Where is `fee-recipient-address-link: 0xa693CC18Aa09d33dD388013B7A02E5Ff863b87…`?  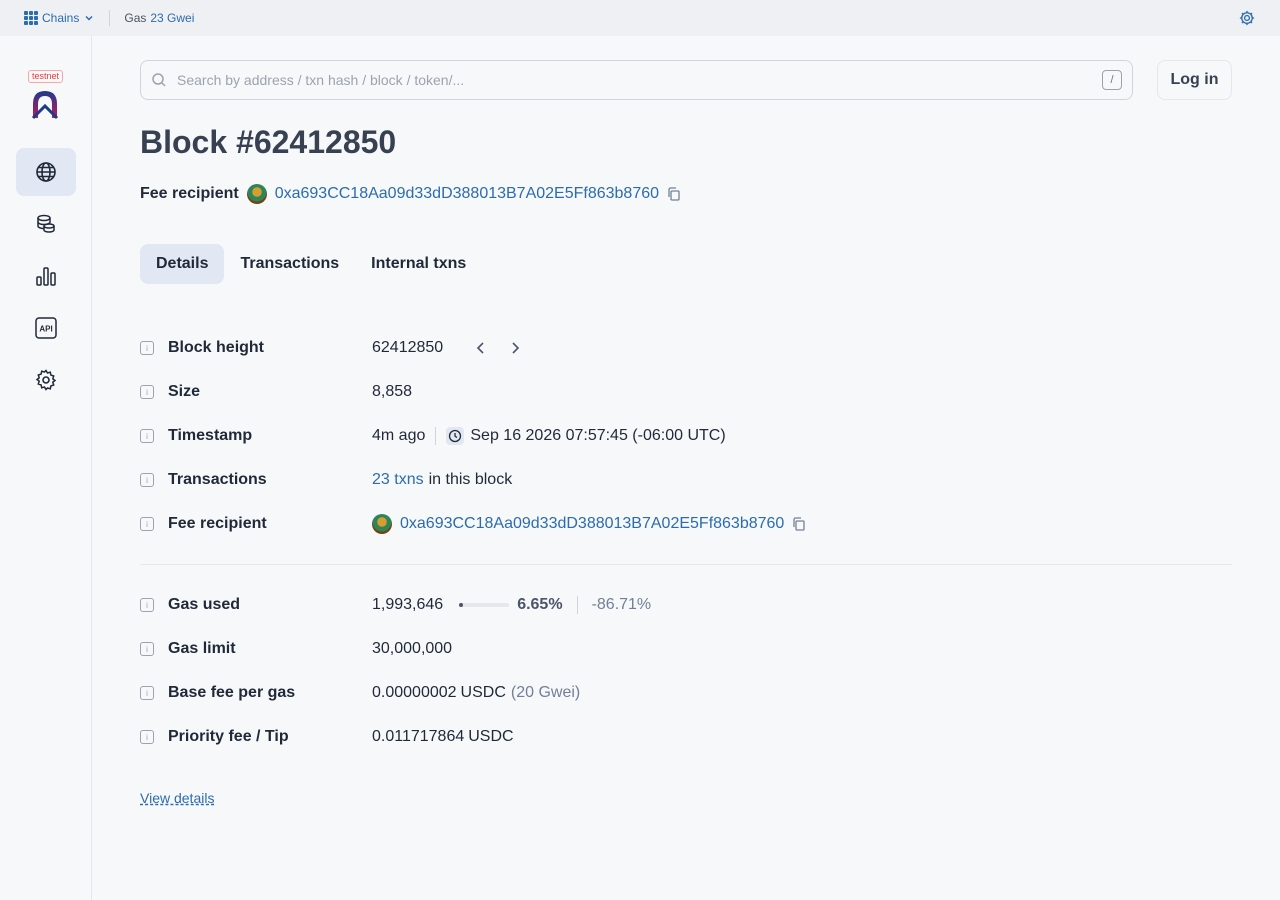
fee-recipient-address-link: 0xa693CC18Aa09d33dD388013B7A02E5Ff863b87… is located at coordinates (467, 194).